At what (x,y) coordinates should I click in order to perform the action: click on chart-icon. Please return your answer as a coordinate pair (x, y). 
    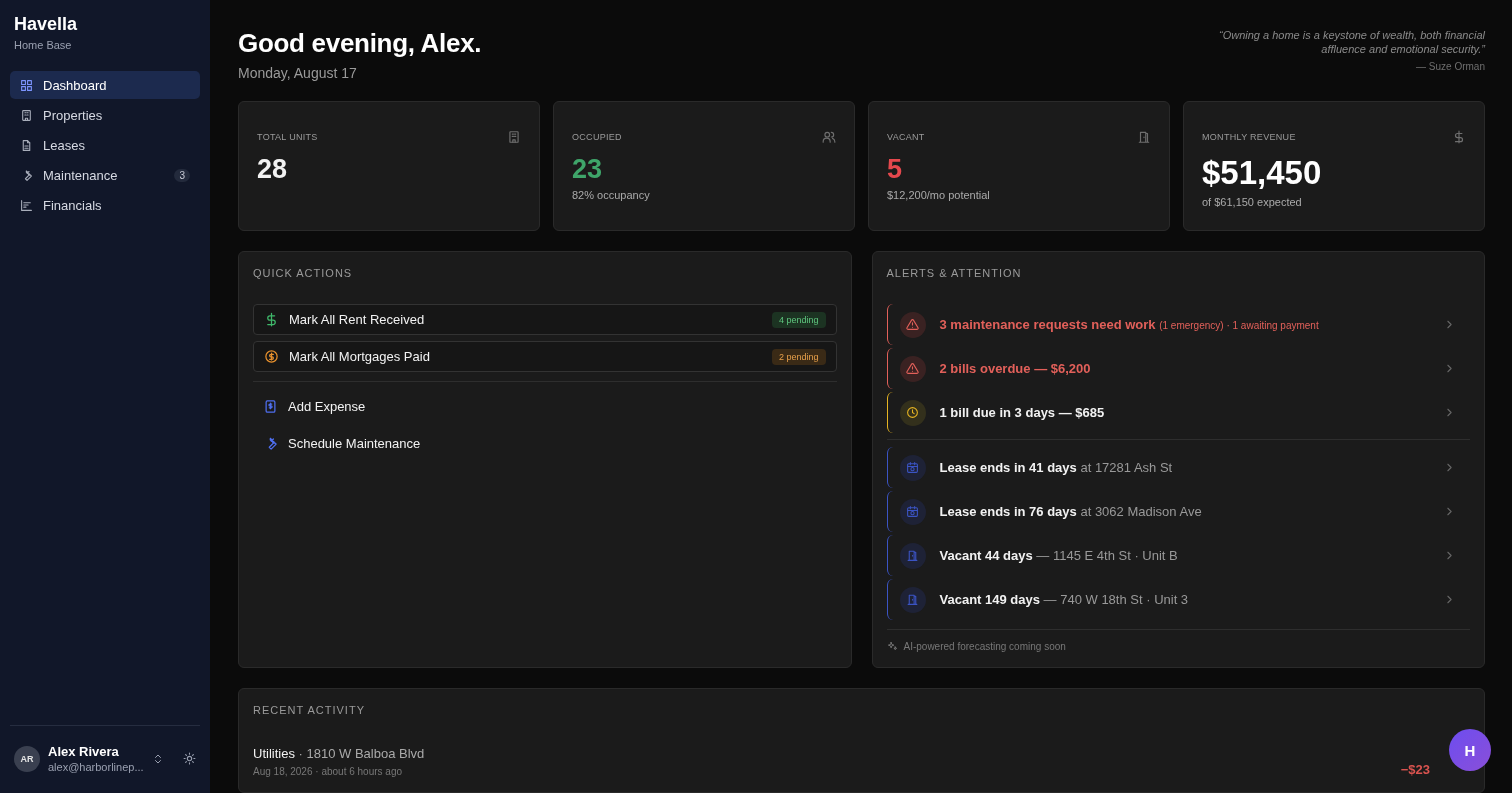
    Looking at the image, I should click on (26, 205).